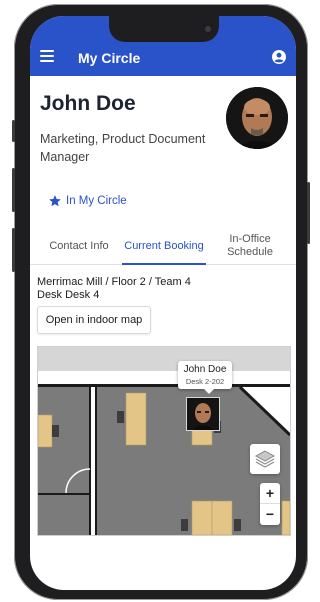  What do you see at coordinates (13, 190) in the screenshot?
I see `phone-volume-up` at bounding box center [13, 190].